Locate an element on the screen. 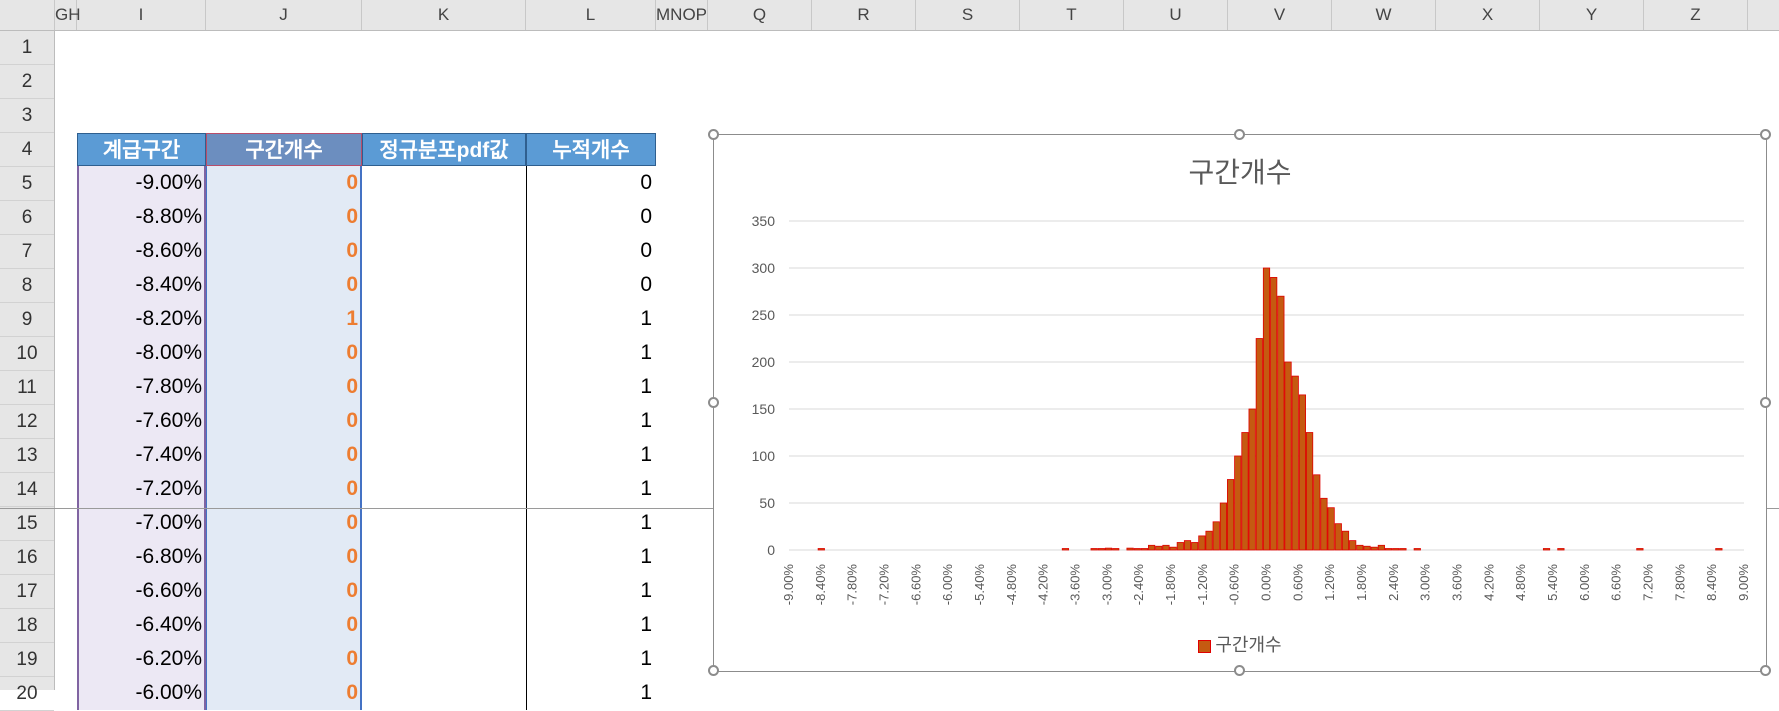  cell-class: -7.20% is located at coordinates (141, 489).